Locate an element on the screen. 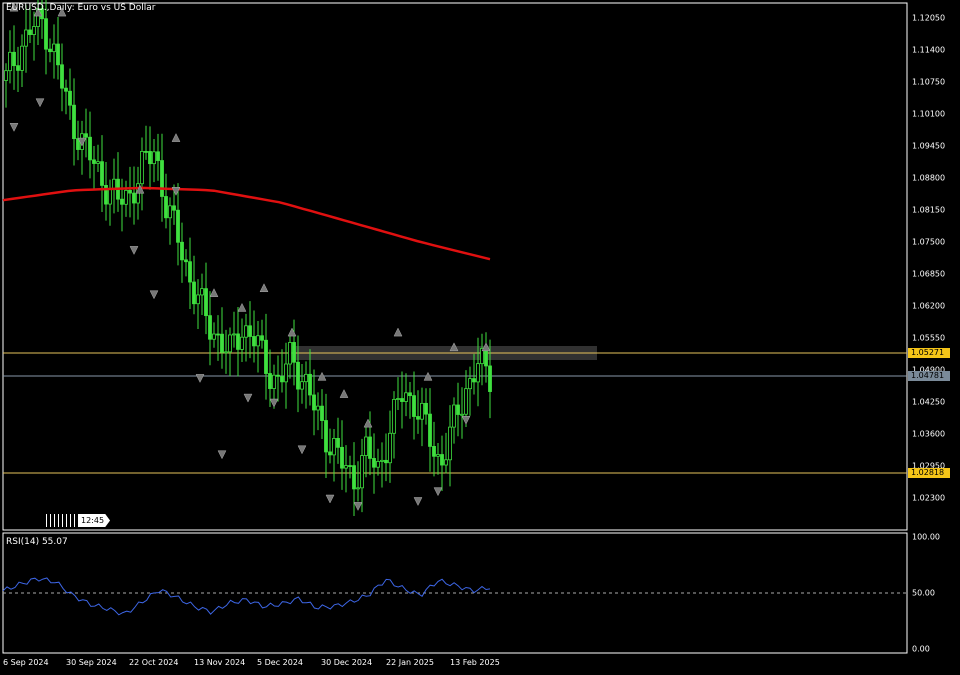 Image resolution: width=960 pixels, height=675 pixels. price-tick-label: 1.06200 is located at coordinates (929, 306).